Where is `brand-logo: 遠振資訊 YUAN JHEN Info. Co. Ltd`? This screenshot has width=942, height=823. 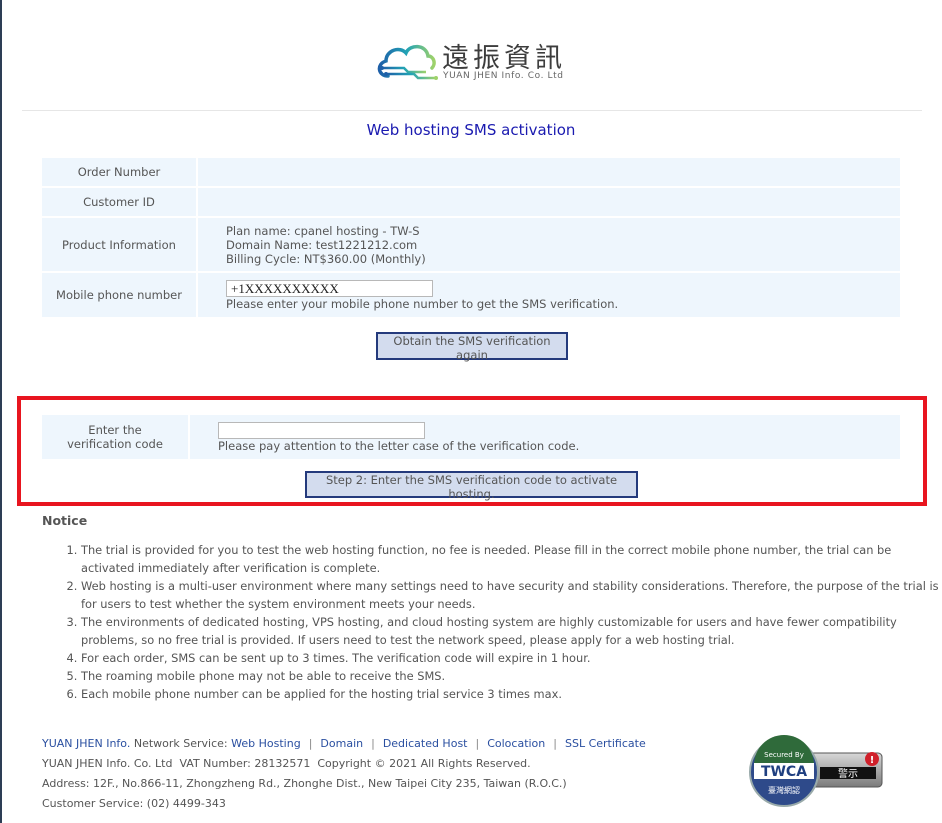
brand-logo: 遠振資訊 YUAN JHEN Info. Co. Ltd is located at coordinates (474, 63).